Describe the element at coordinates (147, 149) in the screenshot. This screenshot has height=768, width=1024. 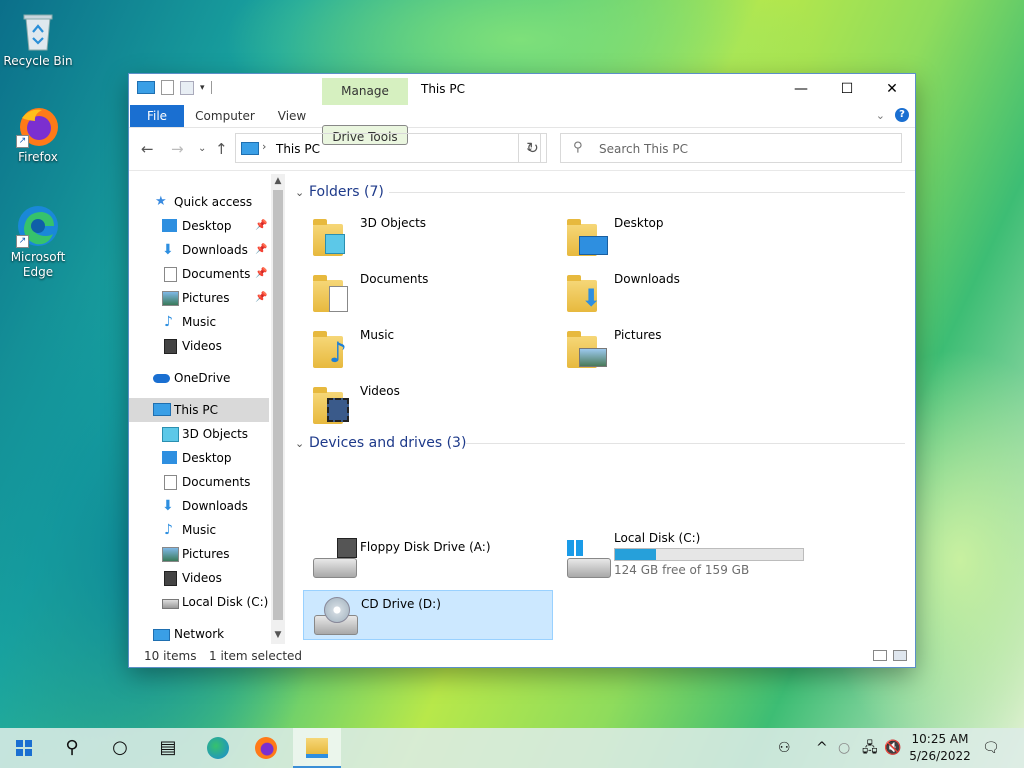
I see `back-arrow-icon: ←` at that location.